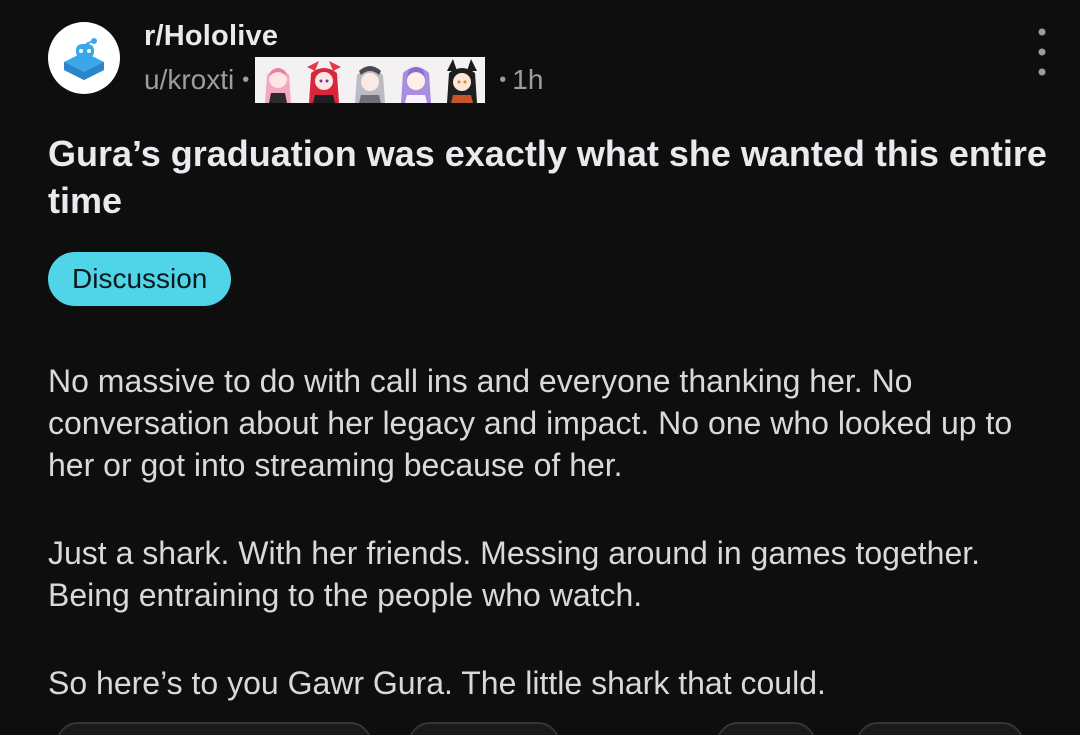 The height and width of the screenshot is (735, 1080). I want to click on comments-button-pill, so click(484, 728).